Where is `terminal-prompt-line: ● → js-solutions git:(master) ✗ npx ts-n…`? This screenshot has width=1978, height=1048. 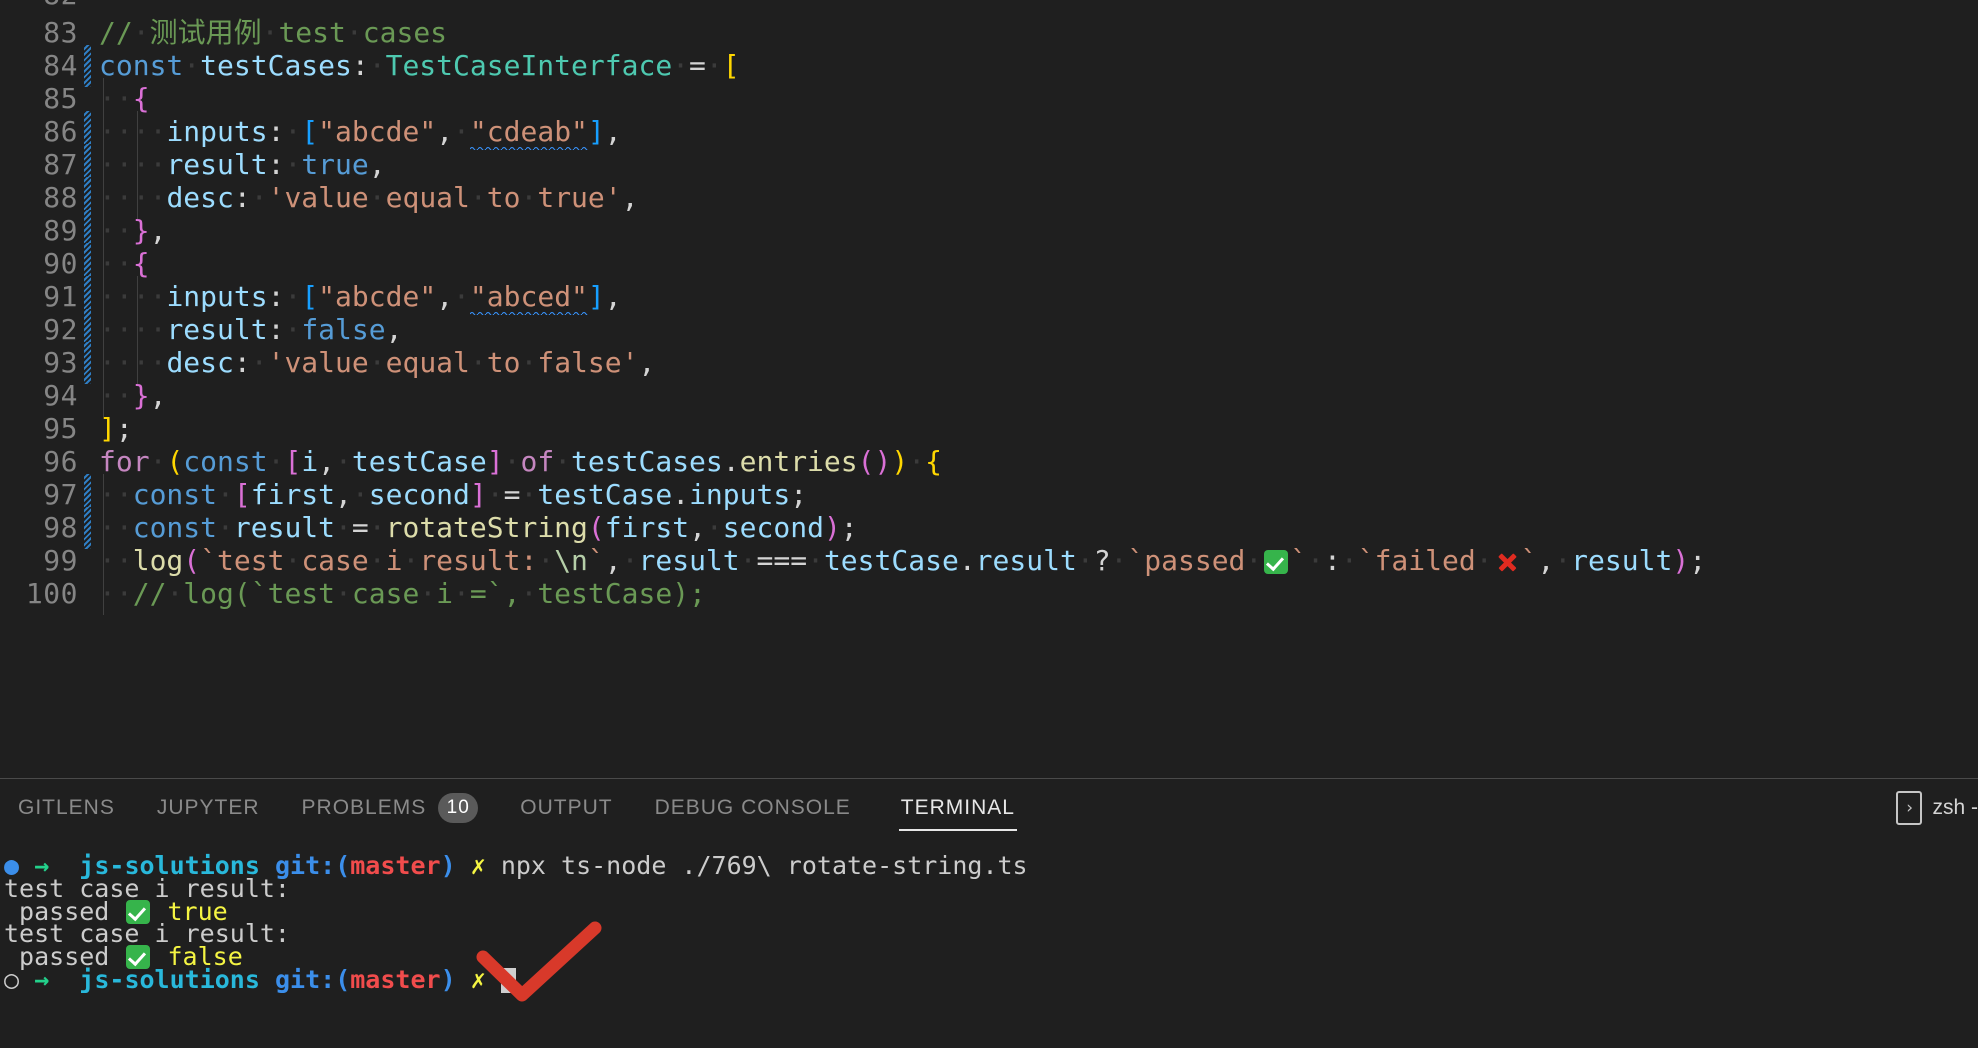
terminal-prompt-line: ● → js-solutions git:(master) ✗ npx ts-n… is located at coordinates (989, 865).